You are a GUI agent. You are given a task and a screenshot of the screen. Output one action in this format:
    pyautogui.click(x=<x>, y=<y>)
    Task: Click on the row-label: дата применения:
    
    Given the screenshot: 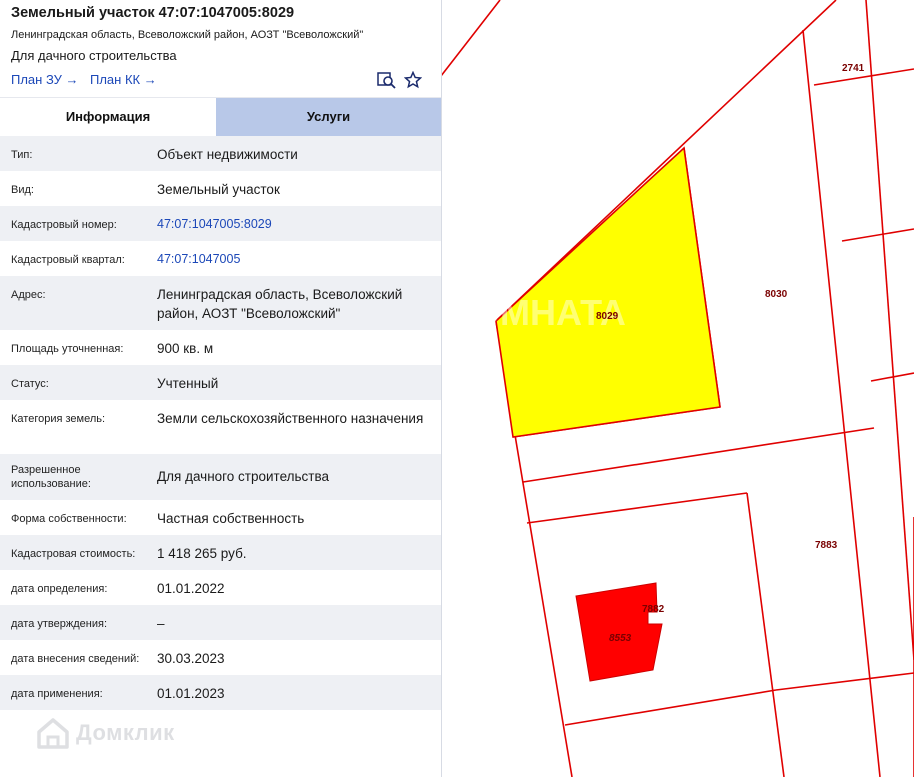 What is the action you would take?
    pyautogui.click(x=57, y=694)
    